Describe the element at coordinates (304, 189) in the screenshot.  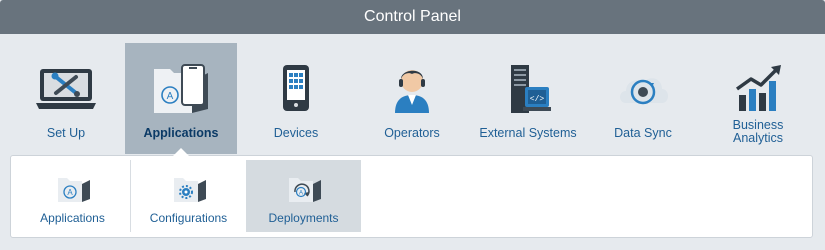
I see `deploy-folder-icon: A` at that location.